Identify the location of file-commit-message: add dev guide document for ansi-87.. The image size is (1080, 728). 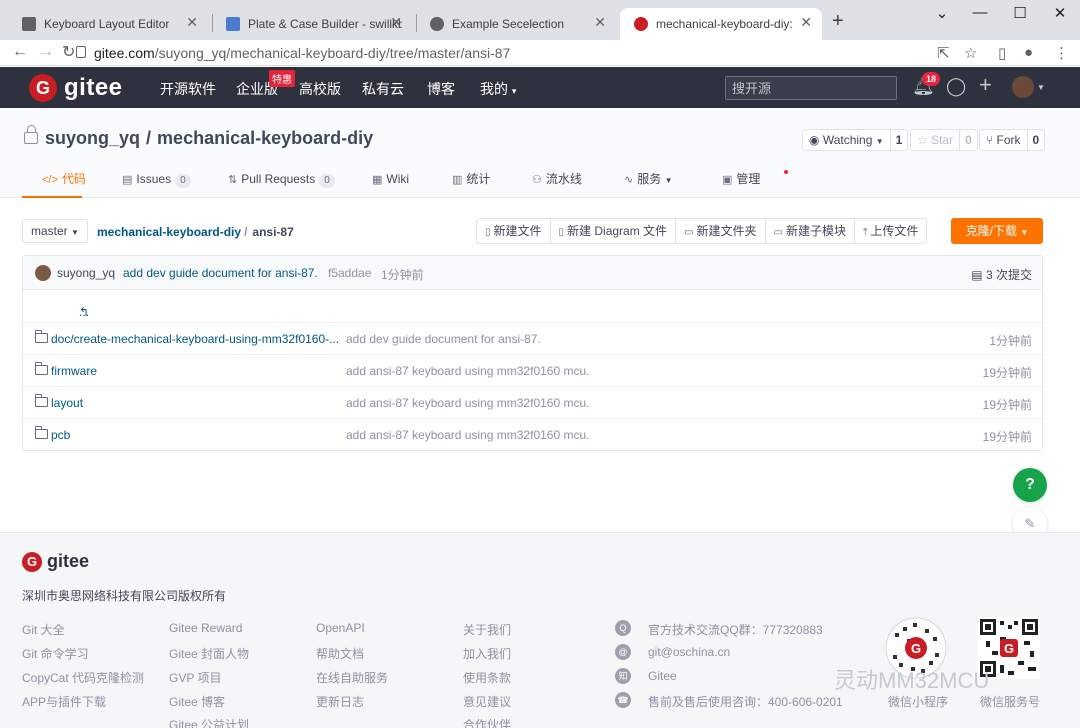
(443, 339).